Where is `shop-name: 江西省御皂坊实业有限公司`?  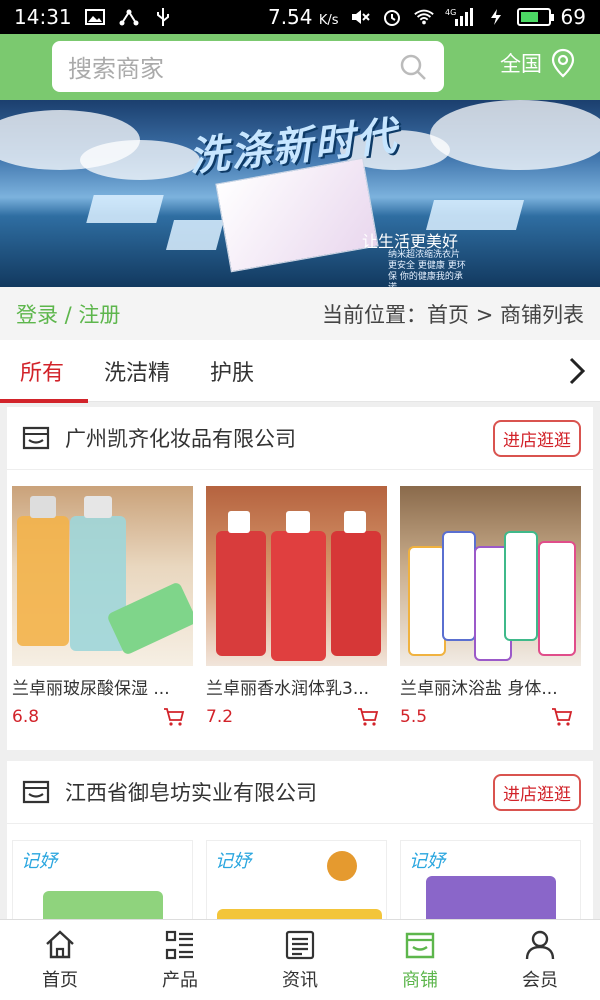
shop-name: 江西省御皂坊实业有限公司 is located at coordinates (279, 792).